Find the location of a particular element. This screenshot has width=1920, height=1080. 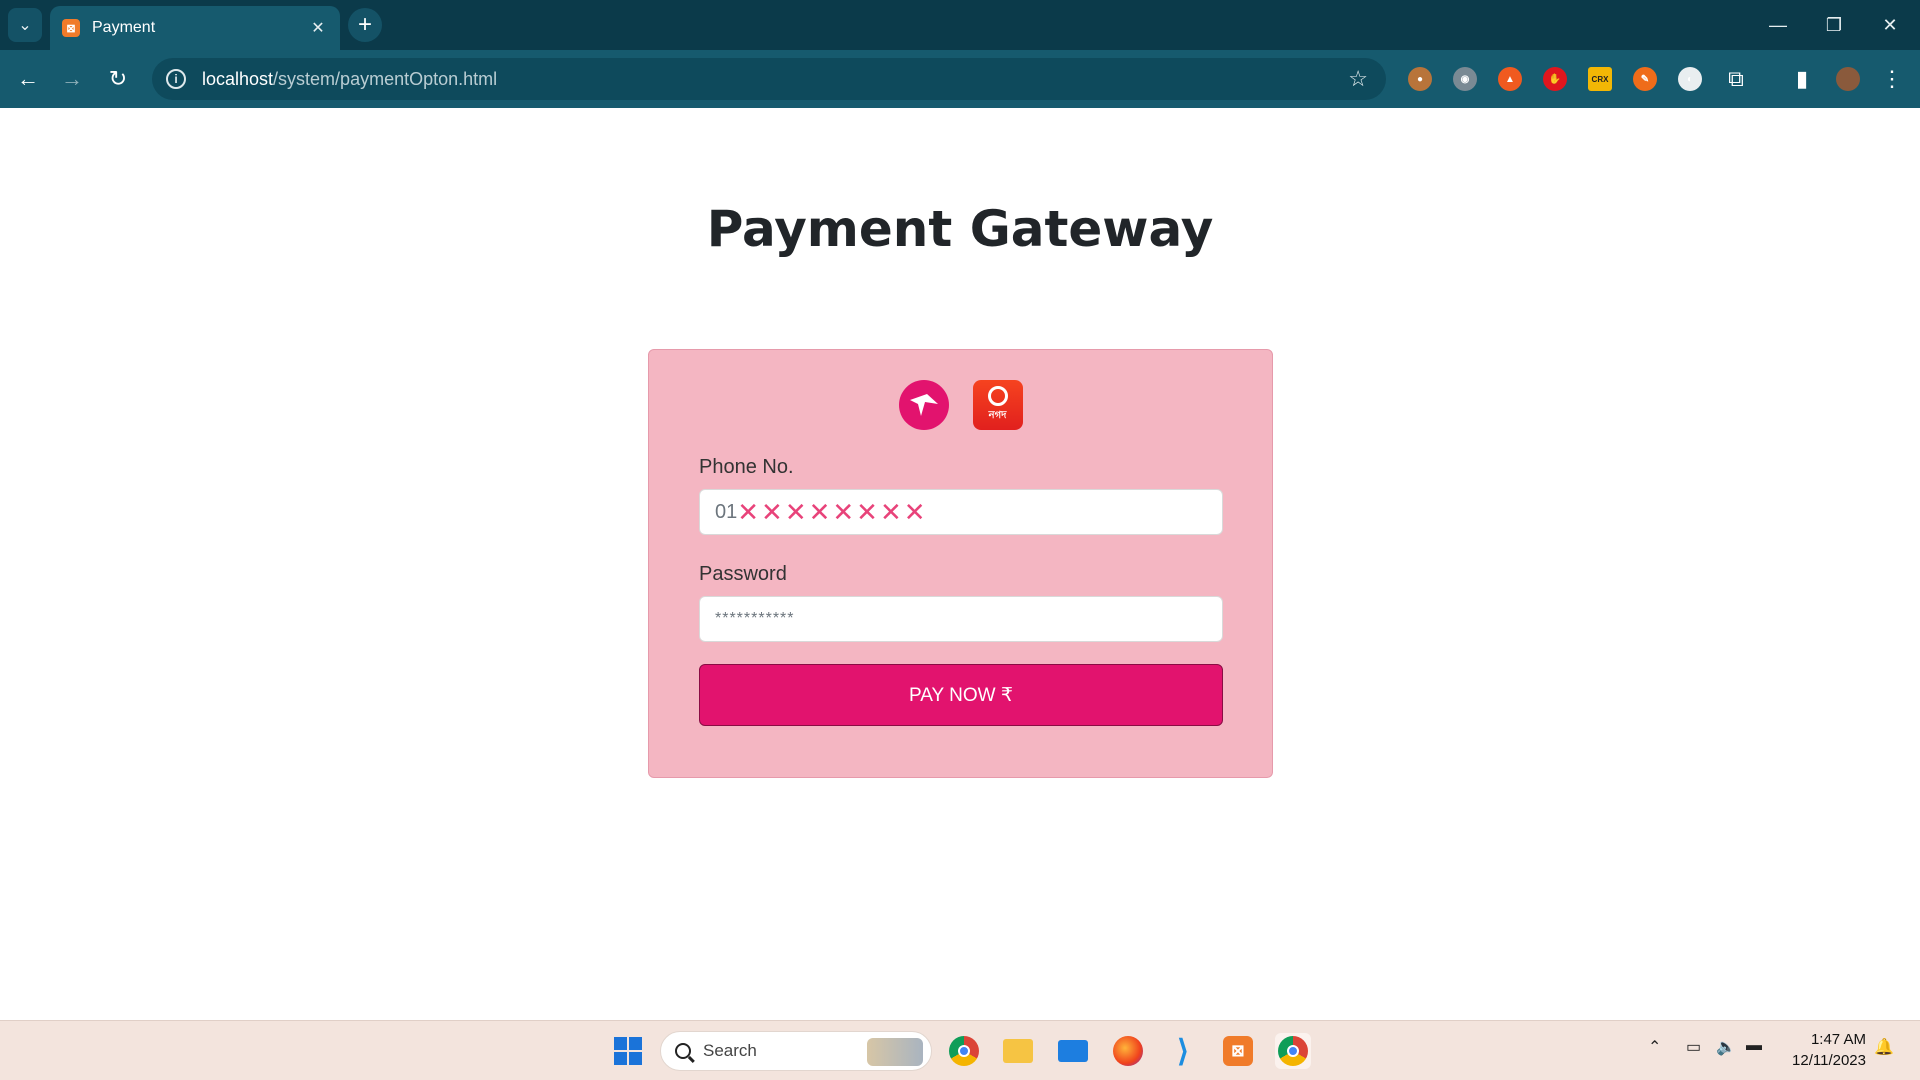

profile-button is located at coordinates (1848, 79).